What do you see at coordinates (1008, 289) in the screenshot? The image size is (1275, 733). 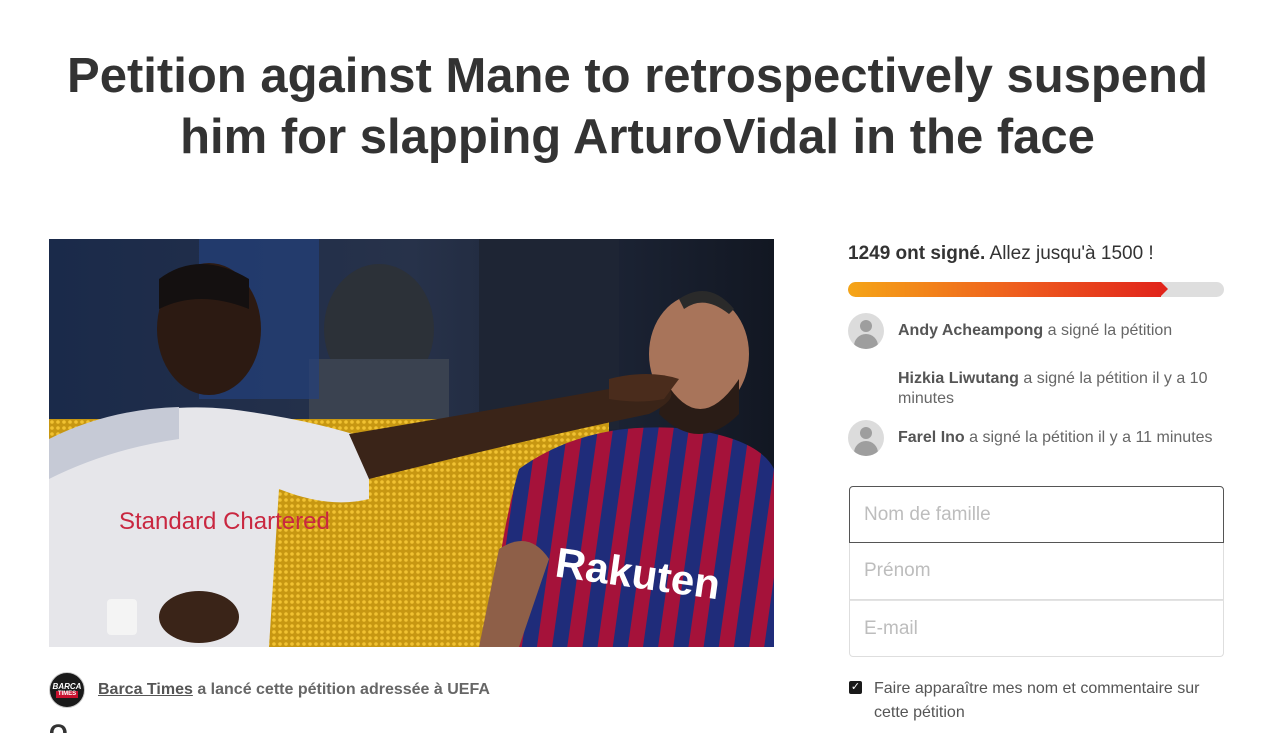 I see `progress-fill` at bounding box center [1008, 289].